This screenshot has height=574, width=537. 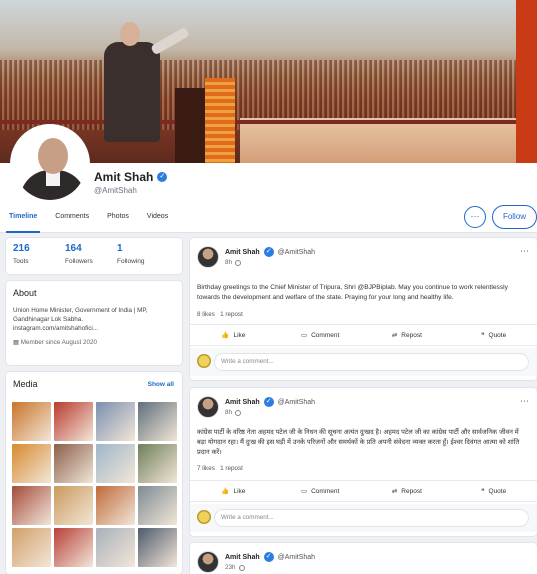 I want to click on post-actions: 👍 Like ▭ Comment ⇄ Repost ❝ Quote, so click(x=363, y=491).